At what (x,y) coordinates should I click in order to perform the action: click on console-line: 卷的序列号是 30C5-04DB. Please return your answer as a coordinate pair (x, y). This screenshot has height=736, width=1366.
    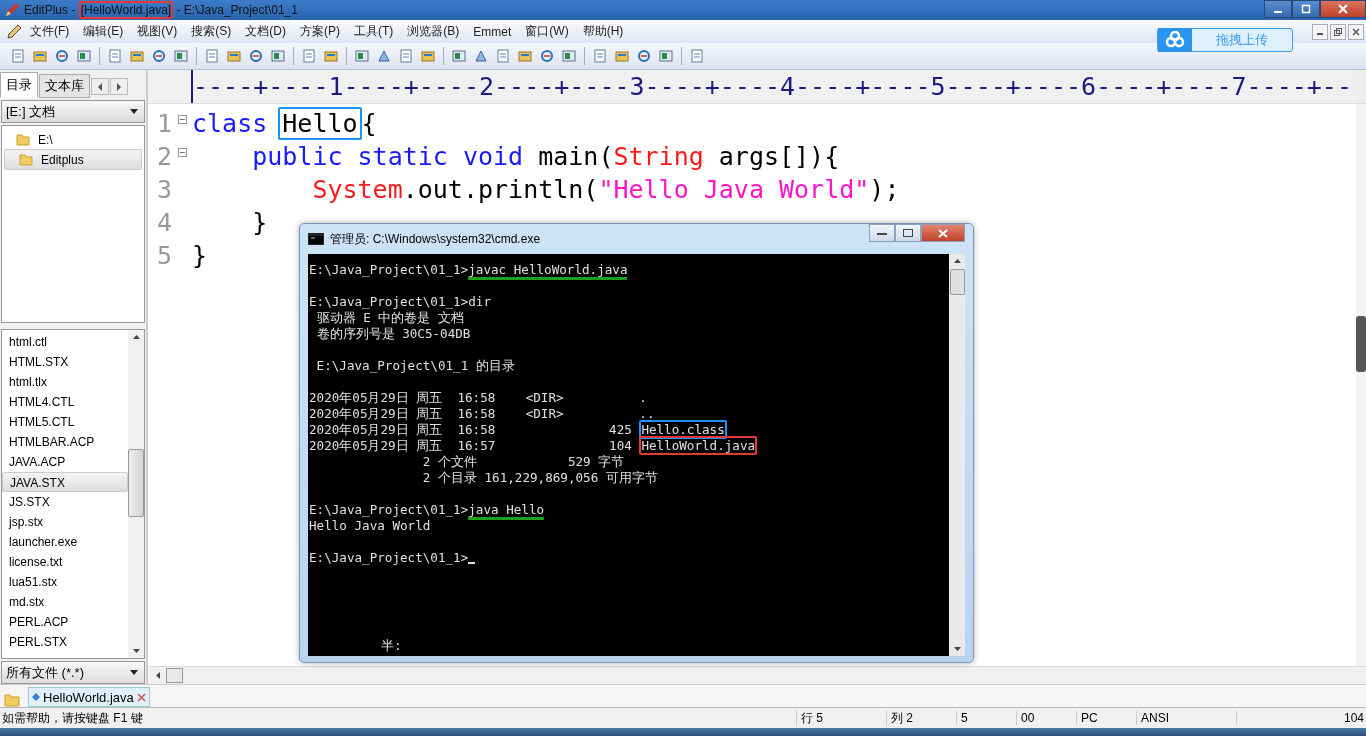
    Looking at the image, I should click on (393, 334).